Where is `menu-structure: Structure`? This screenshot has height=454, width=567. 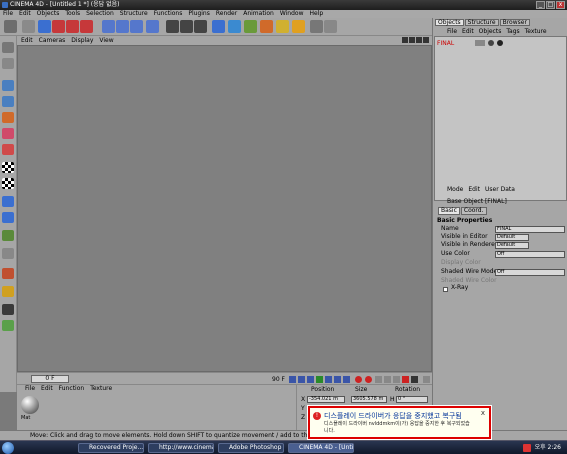 menu-structure: Structure is located at coordinates (134, 14).